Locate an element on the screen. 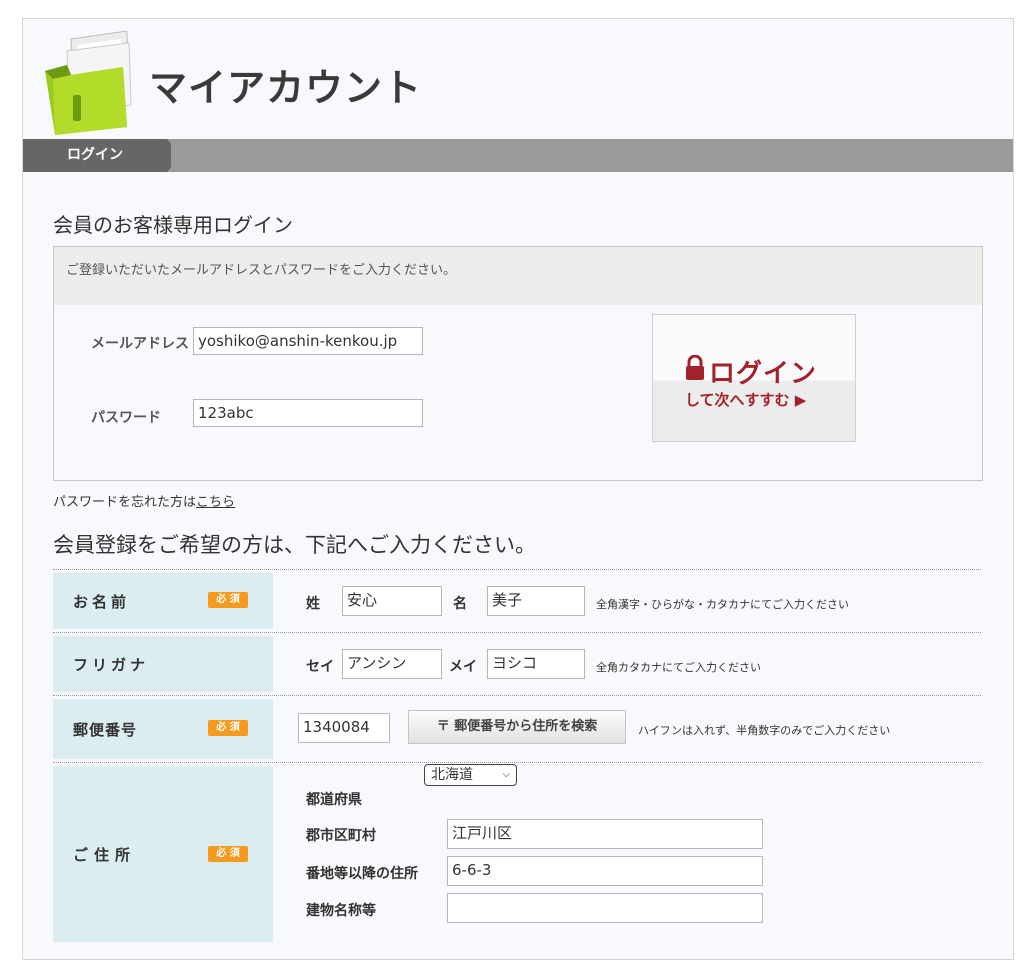  furigana-row-label: フリガナ is located at coordinates (163, 664).